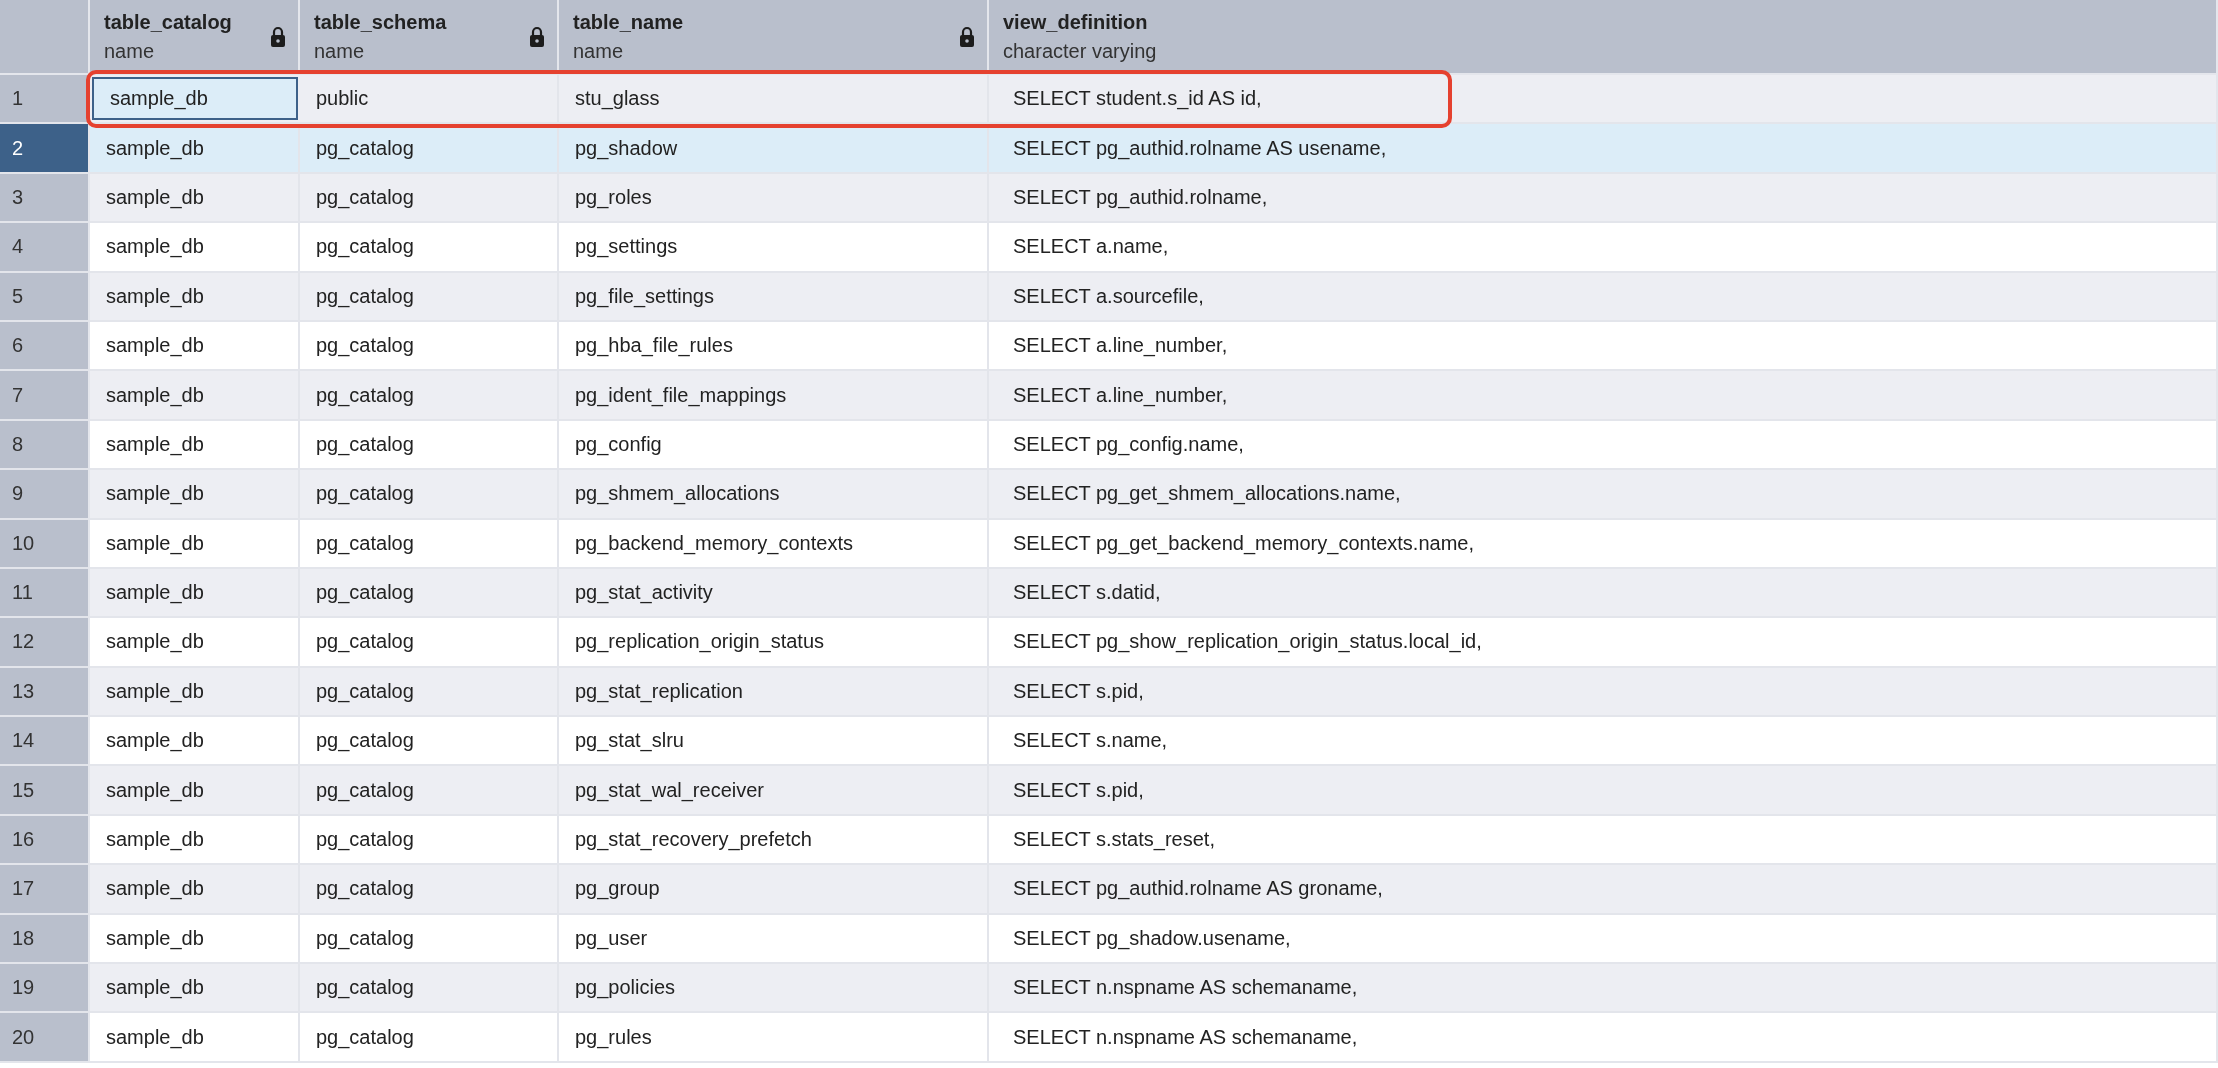 The width and height of the screenshot is (2218, 1068). Describe the element at coordinates (1603, 642) in the screenshot. I see `table-cell: SELECT pg_show_replication_origin_status.local_id,` at that location.